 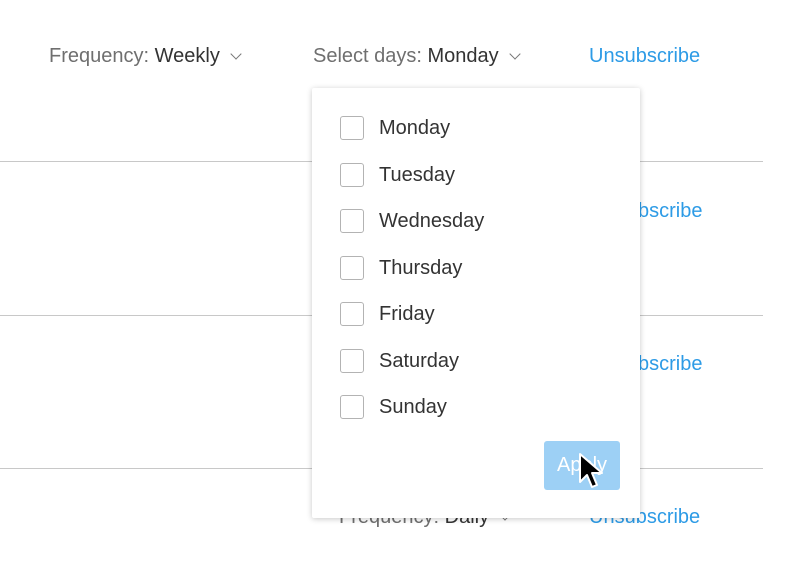 What do you see at coordinates (421, 267) in the screenshot?
I see `day-option-label: Thursday` at bounding box center [421, 267].